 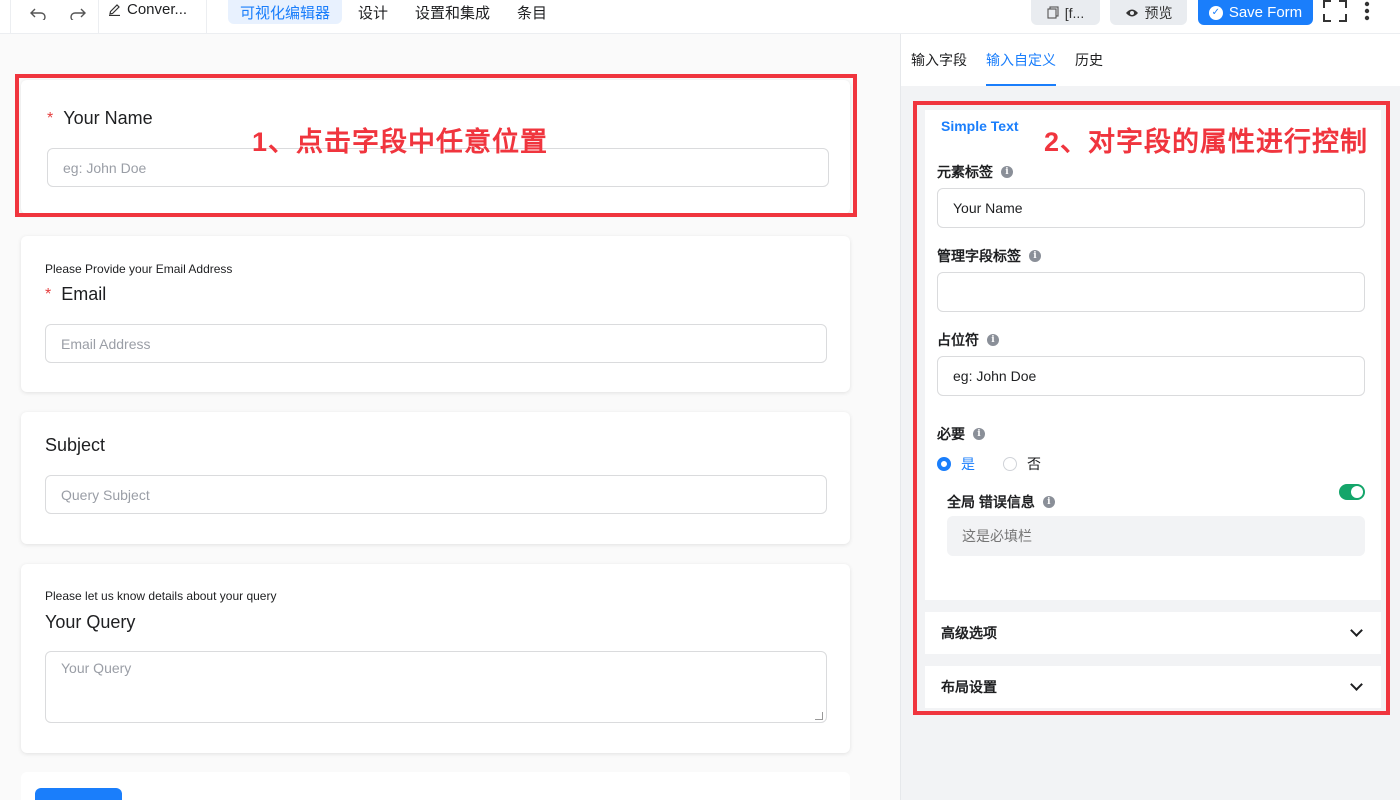 What do you see at coordinates (1367, 11) in the screenshot?
I see `more-vertical-icon` at bounding box center [1367, 11].